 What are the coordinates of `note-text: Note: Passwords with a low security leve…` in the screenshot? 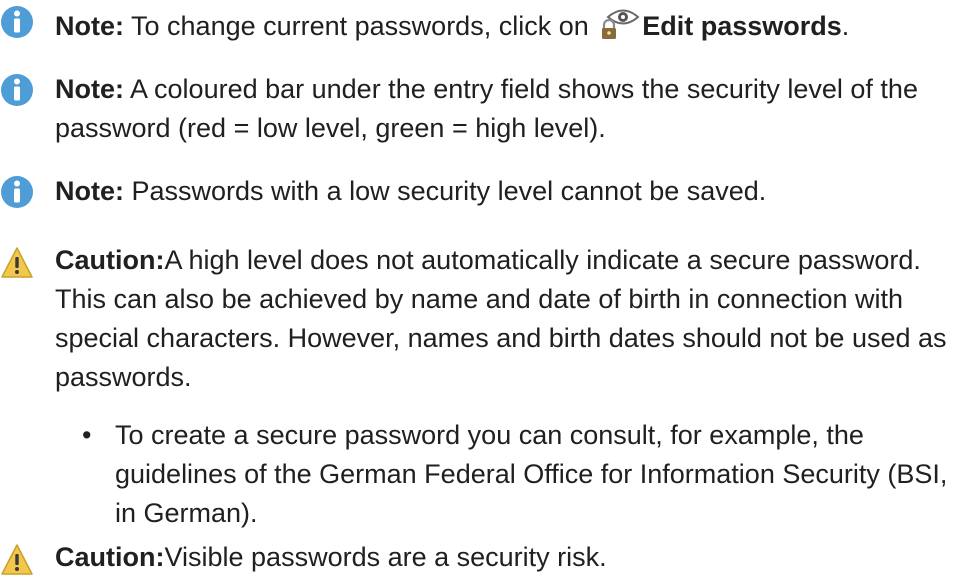 It's located at (502, 191).